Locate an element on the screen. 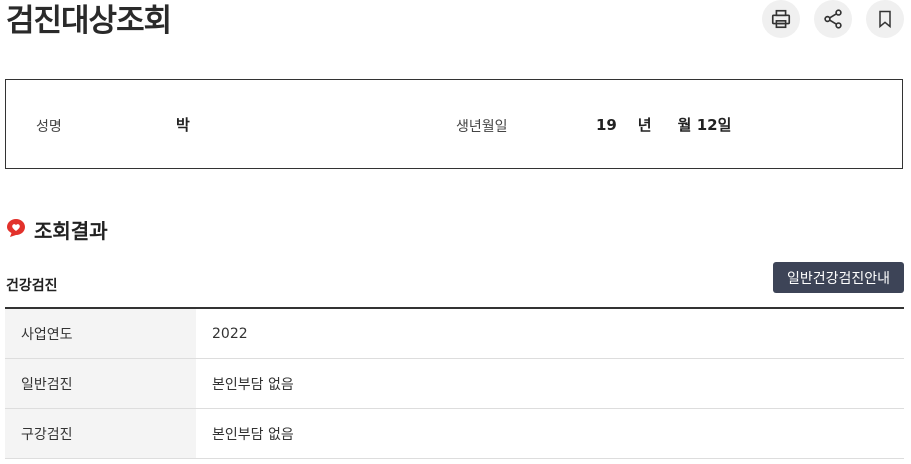 The height and width of the screenshot is (464, 911). name-label: 성명 is located at coordinates (49, 127).